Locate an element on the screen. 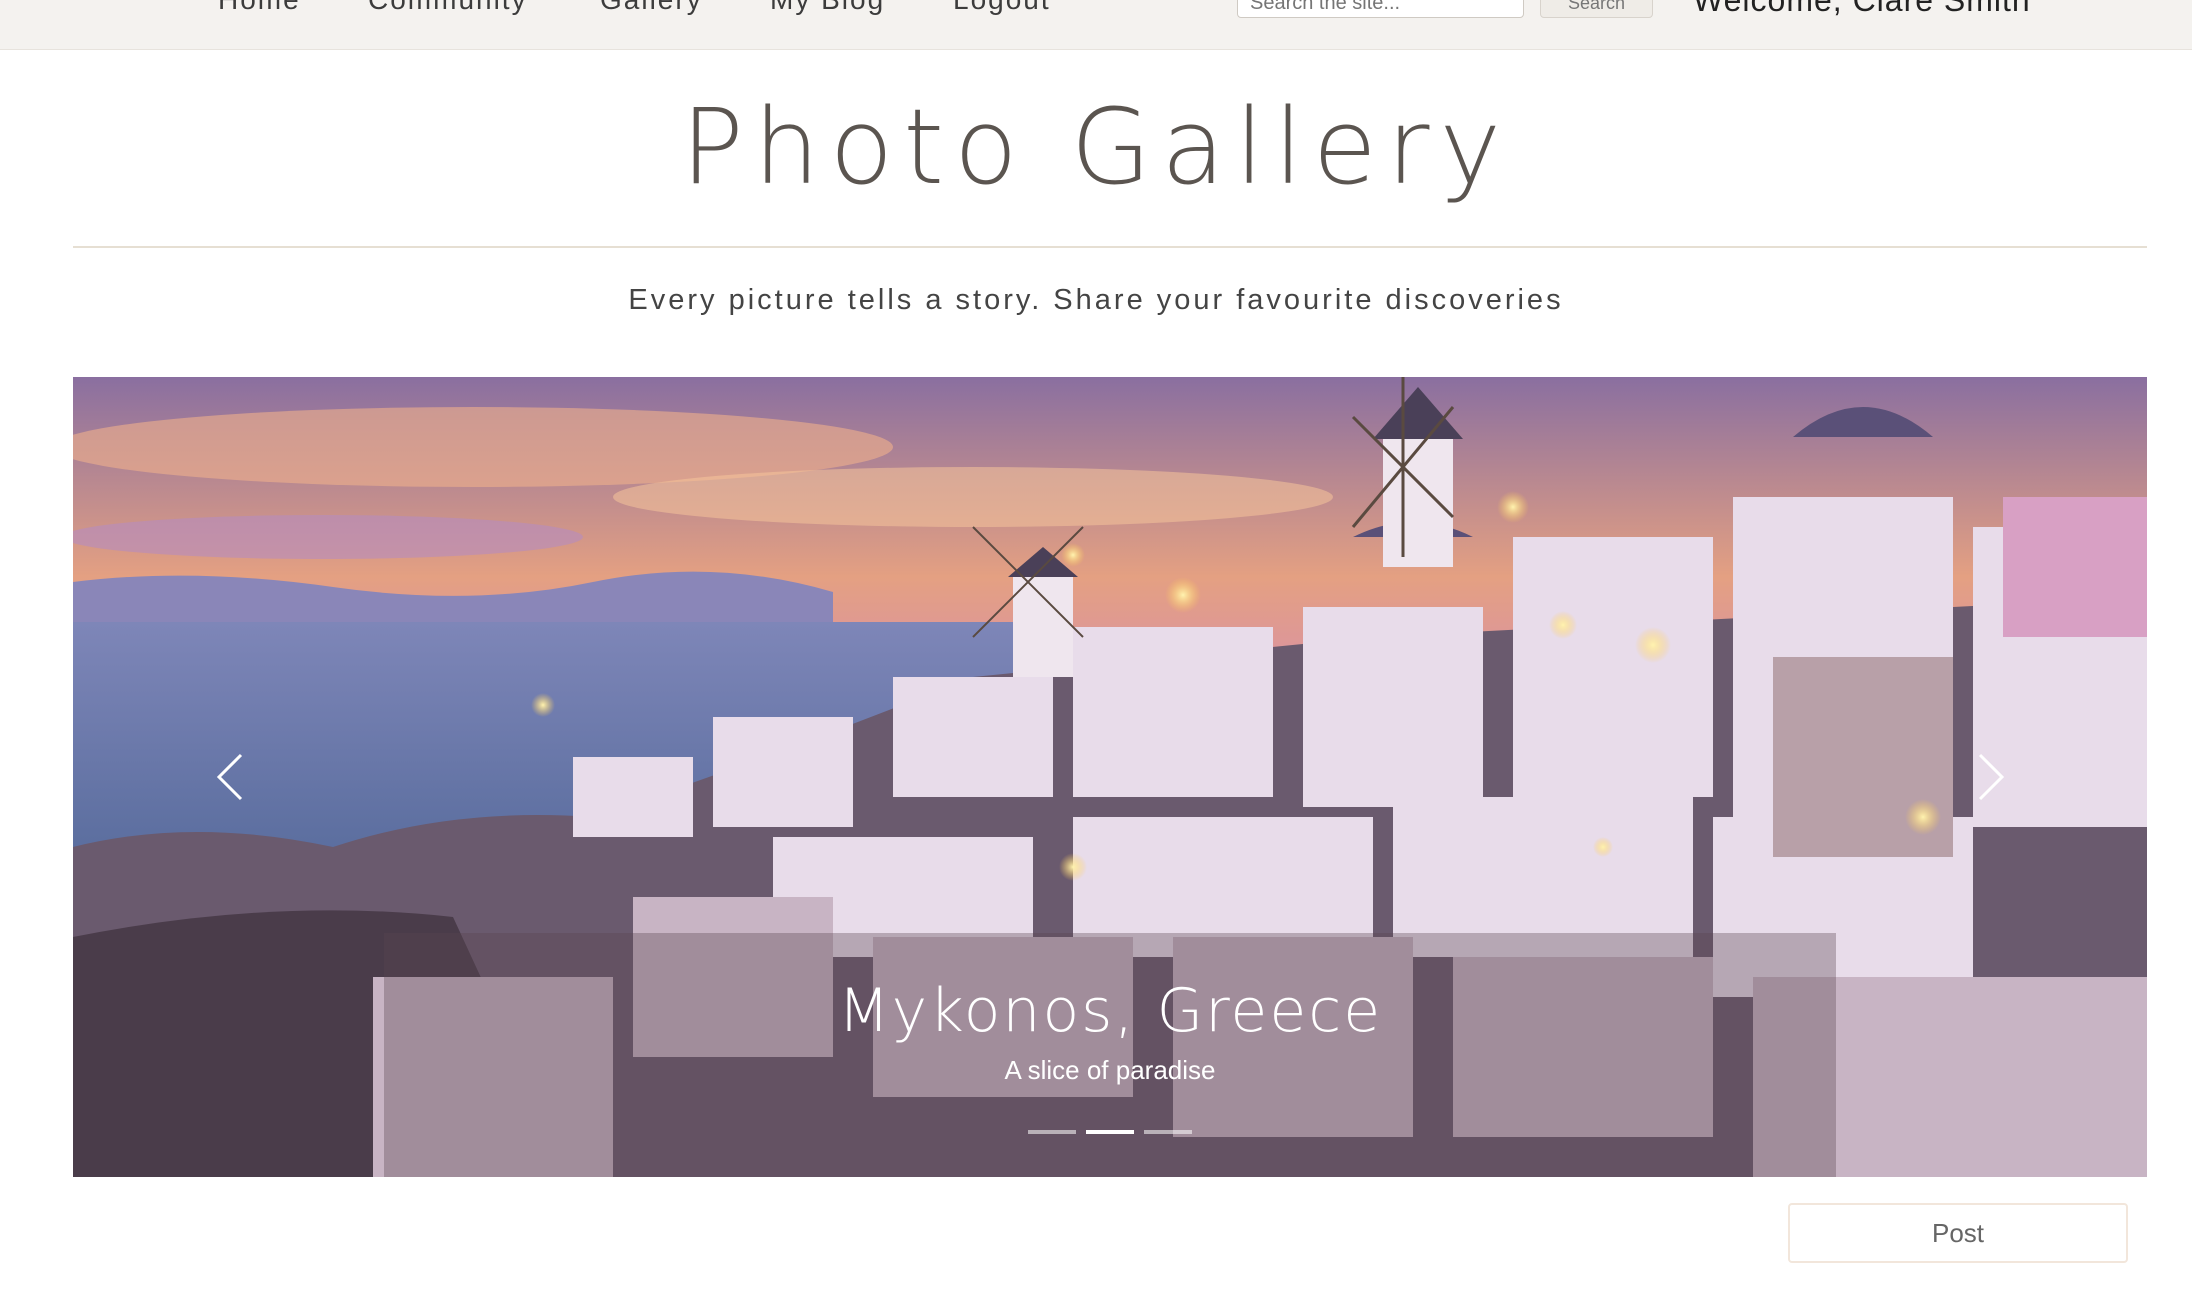 This screenshot has height=1296, width=2192. page-title: Photo Gallery is located at coordinates (1096, 147).